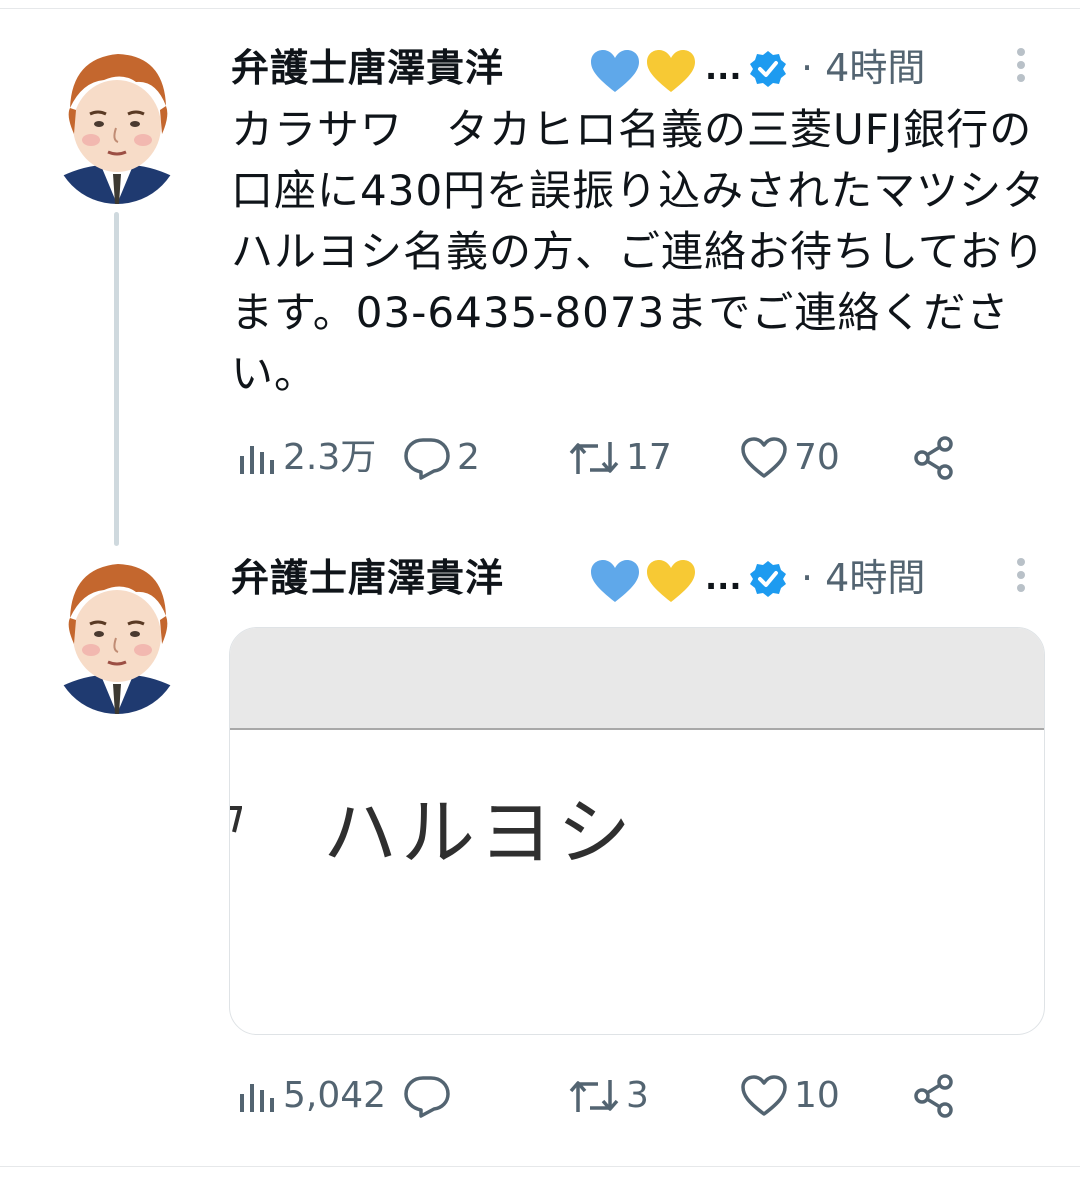 The height and width of the screenshot is (1183, 1080). What do you see at coordinates (335, 1095) in the screenshot?
I see `views-count: 5,042` at bounding box center [335, 1095].